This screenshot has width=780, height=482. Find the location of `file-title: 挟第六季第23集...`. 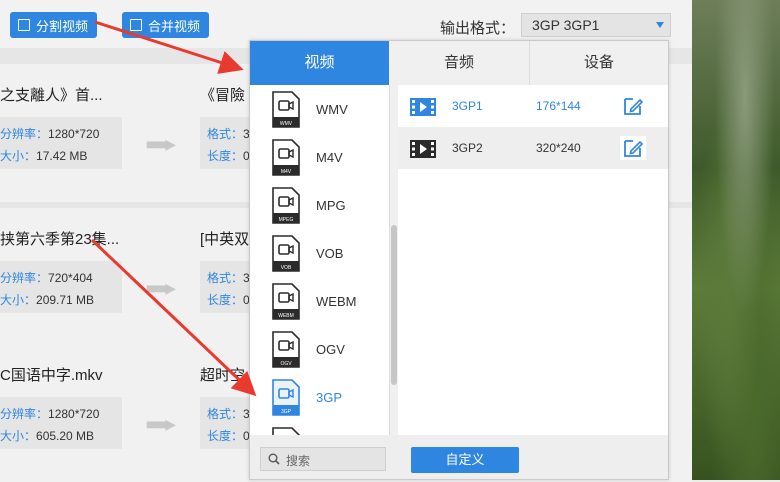

file-title: 挟第六季第23集... is located at coordinates (60, 239).